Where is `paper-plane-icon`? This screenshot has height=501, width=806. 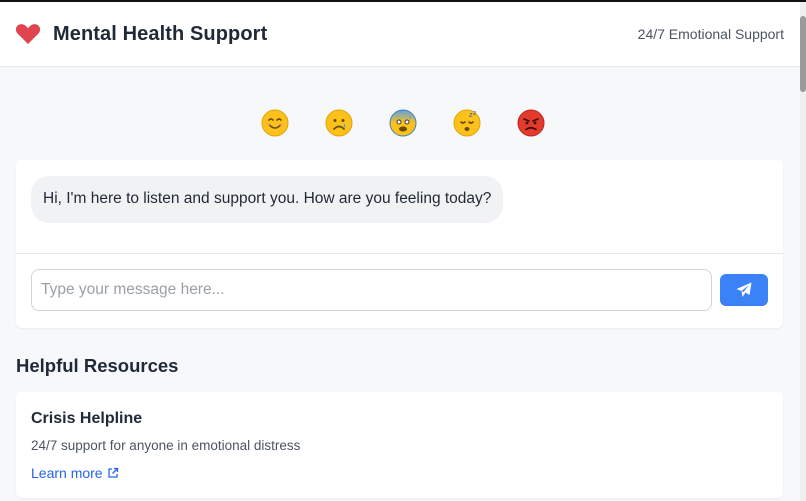
paper-plane-icon is located at coordinates (744, 289).